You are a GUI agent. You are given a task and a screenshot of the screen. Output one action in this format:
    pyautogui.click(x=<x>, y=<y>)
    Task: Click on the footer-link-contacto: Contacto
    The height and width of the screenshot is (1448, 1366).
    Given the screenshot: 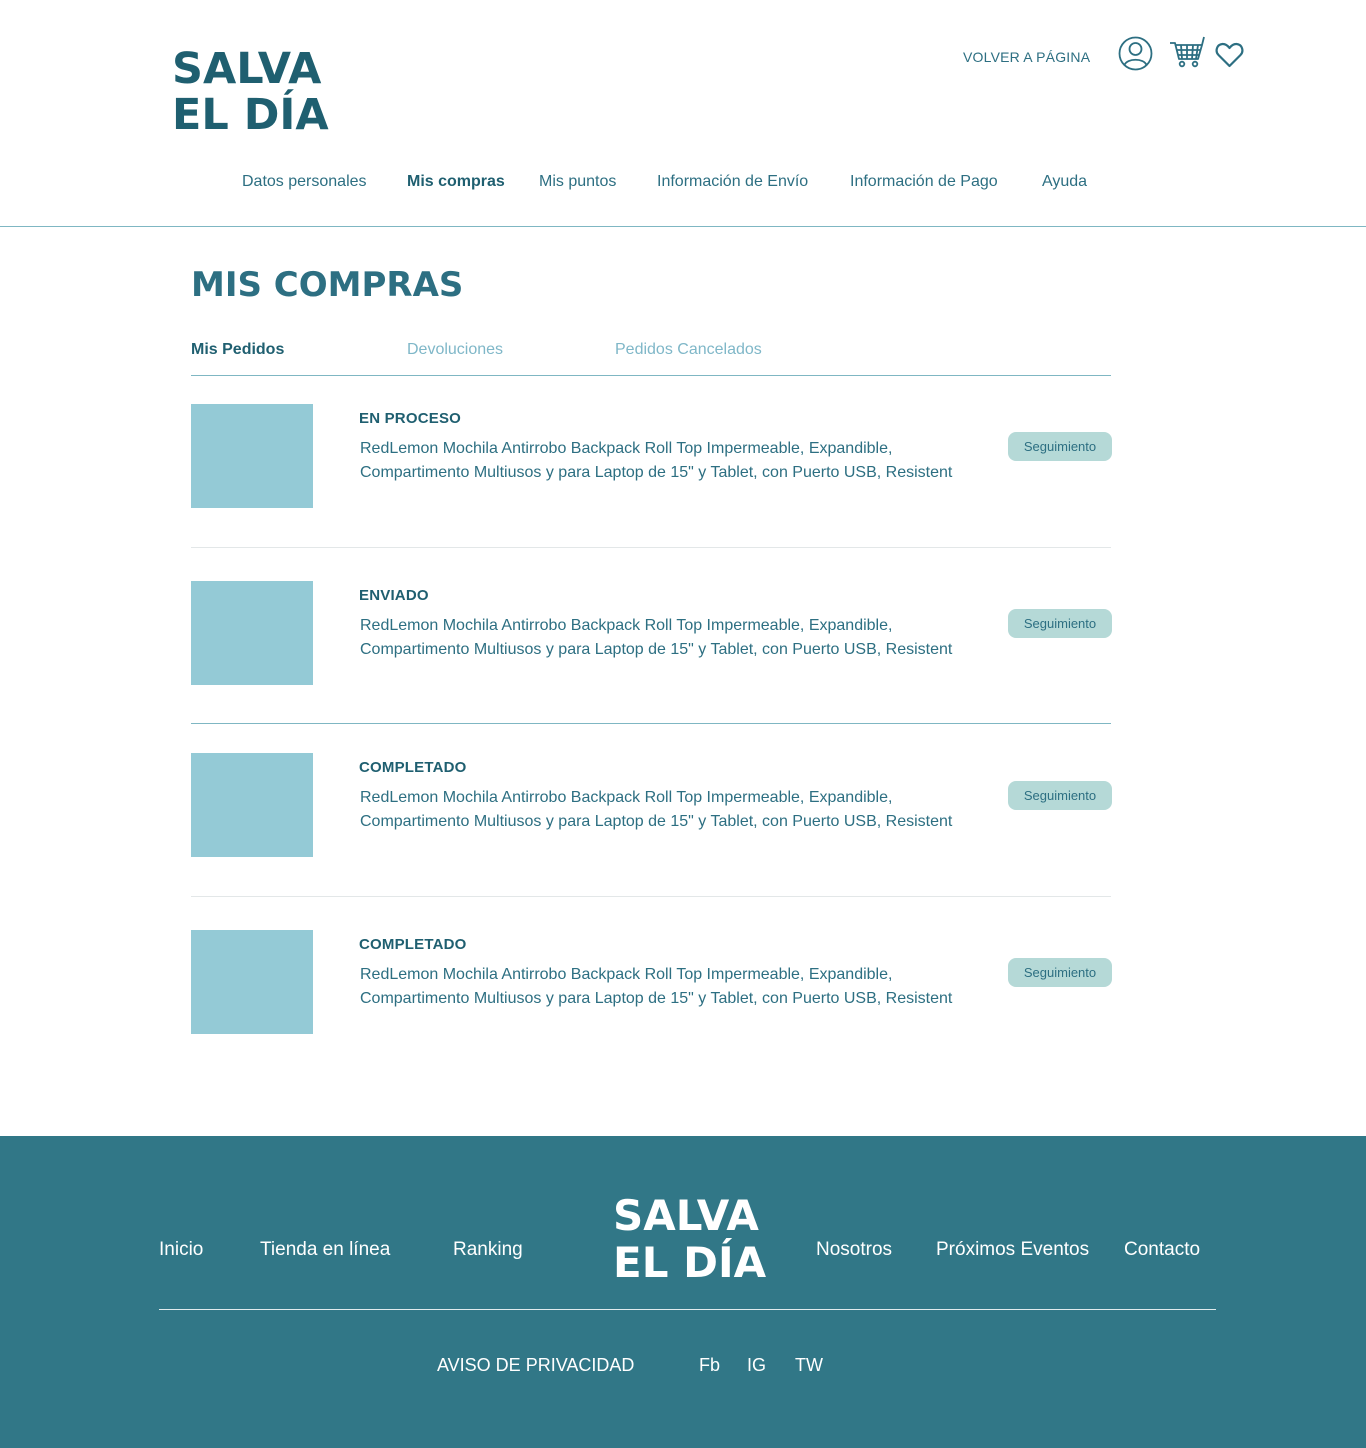 What is the action you would take?
    pyautogui.click(x=1162, y=1250)
    